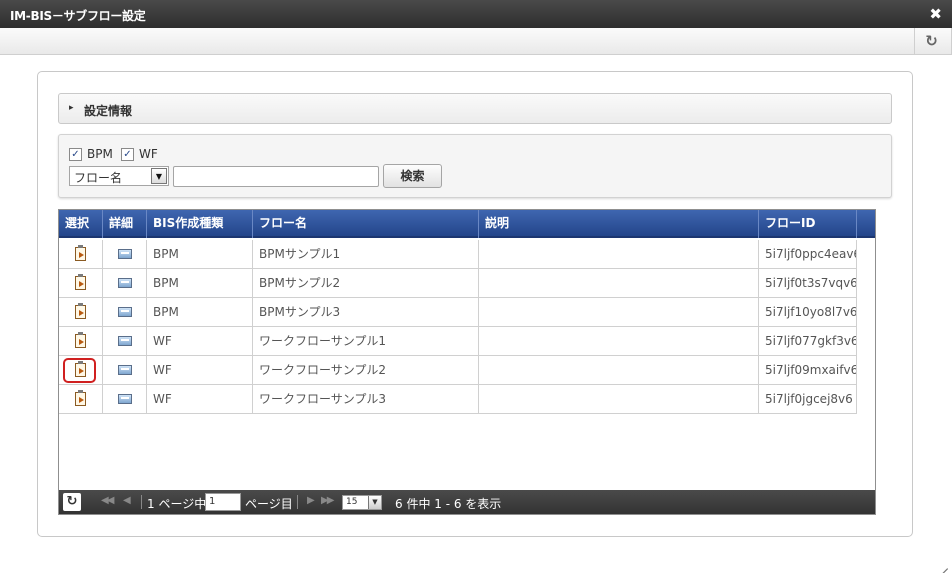  What do you see at coordinates (72, 502) in the screenshot?
I see `refresh-icon: ↻` at bounding box center [72, 502].